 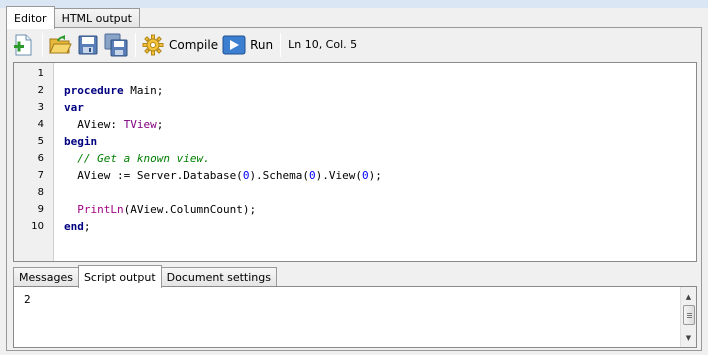 I want to click on save-all-icon, so click(x=116, y=45).